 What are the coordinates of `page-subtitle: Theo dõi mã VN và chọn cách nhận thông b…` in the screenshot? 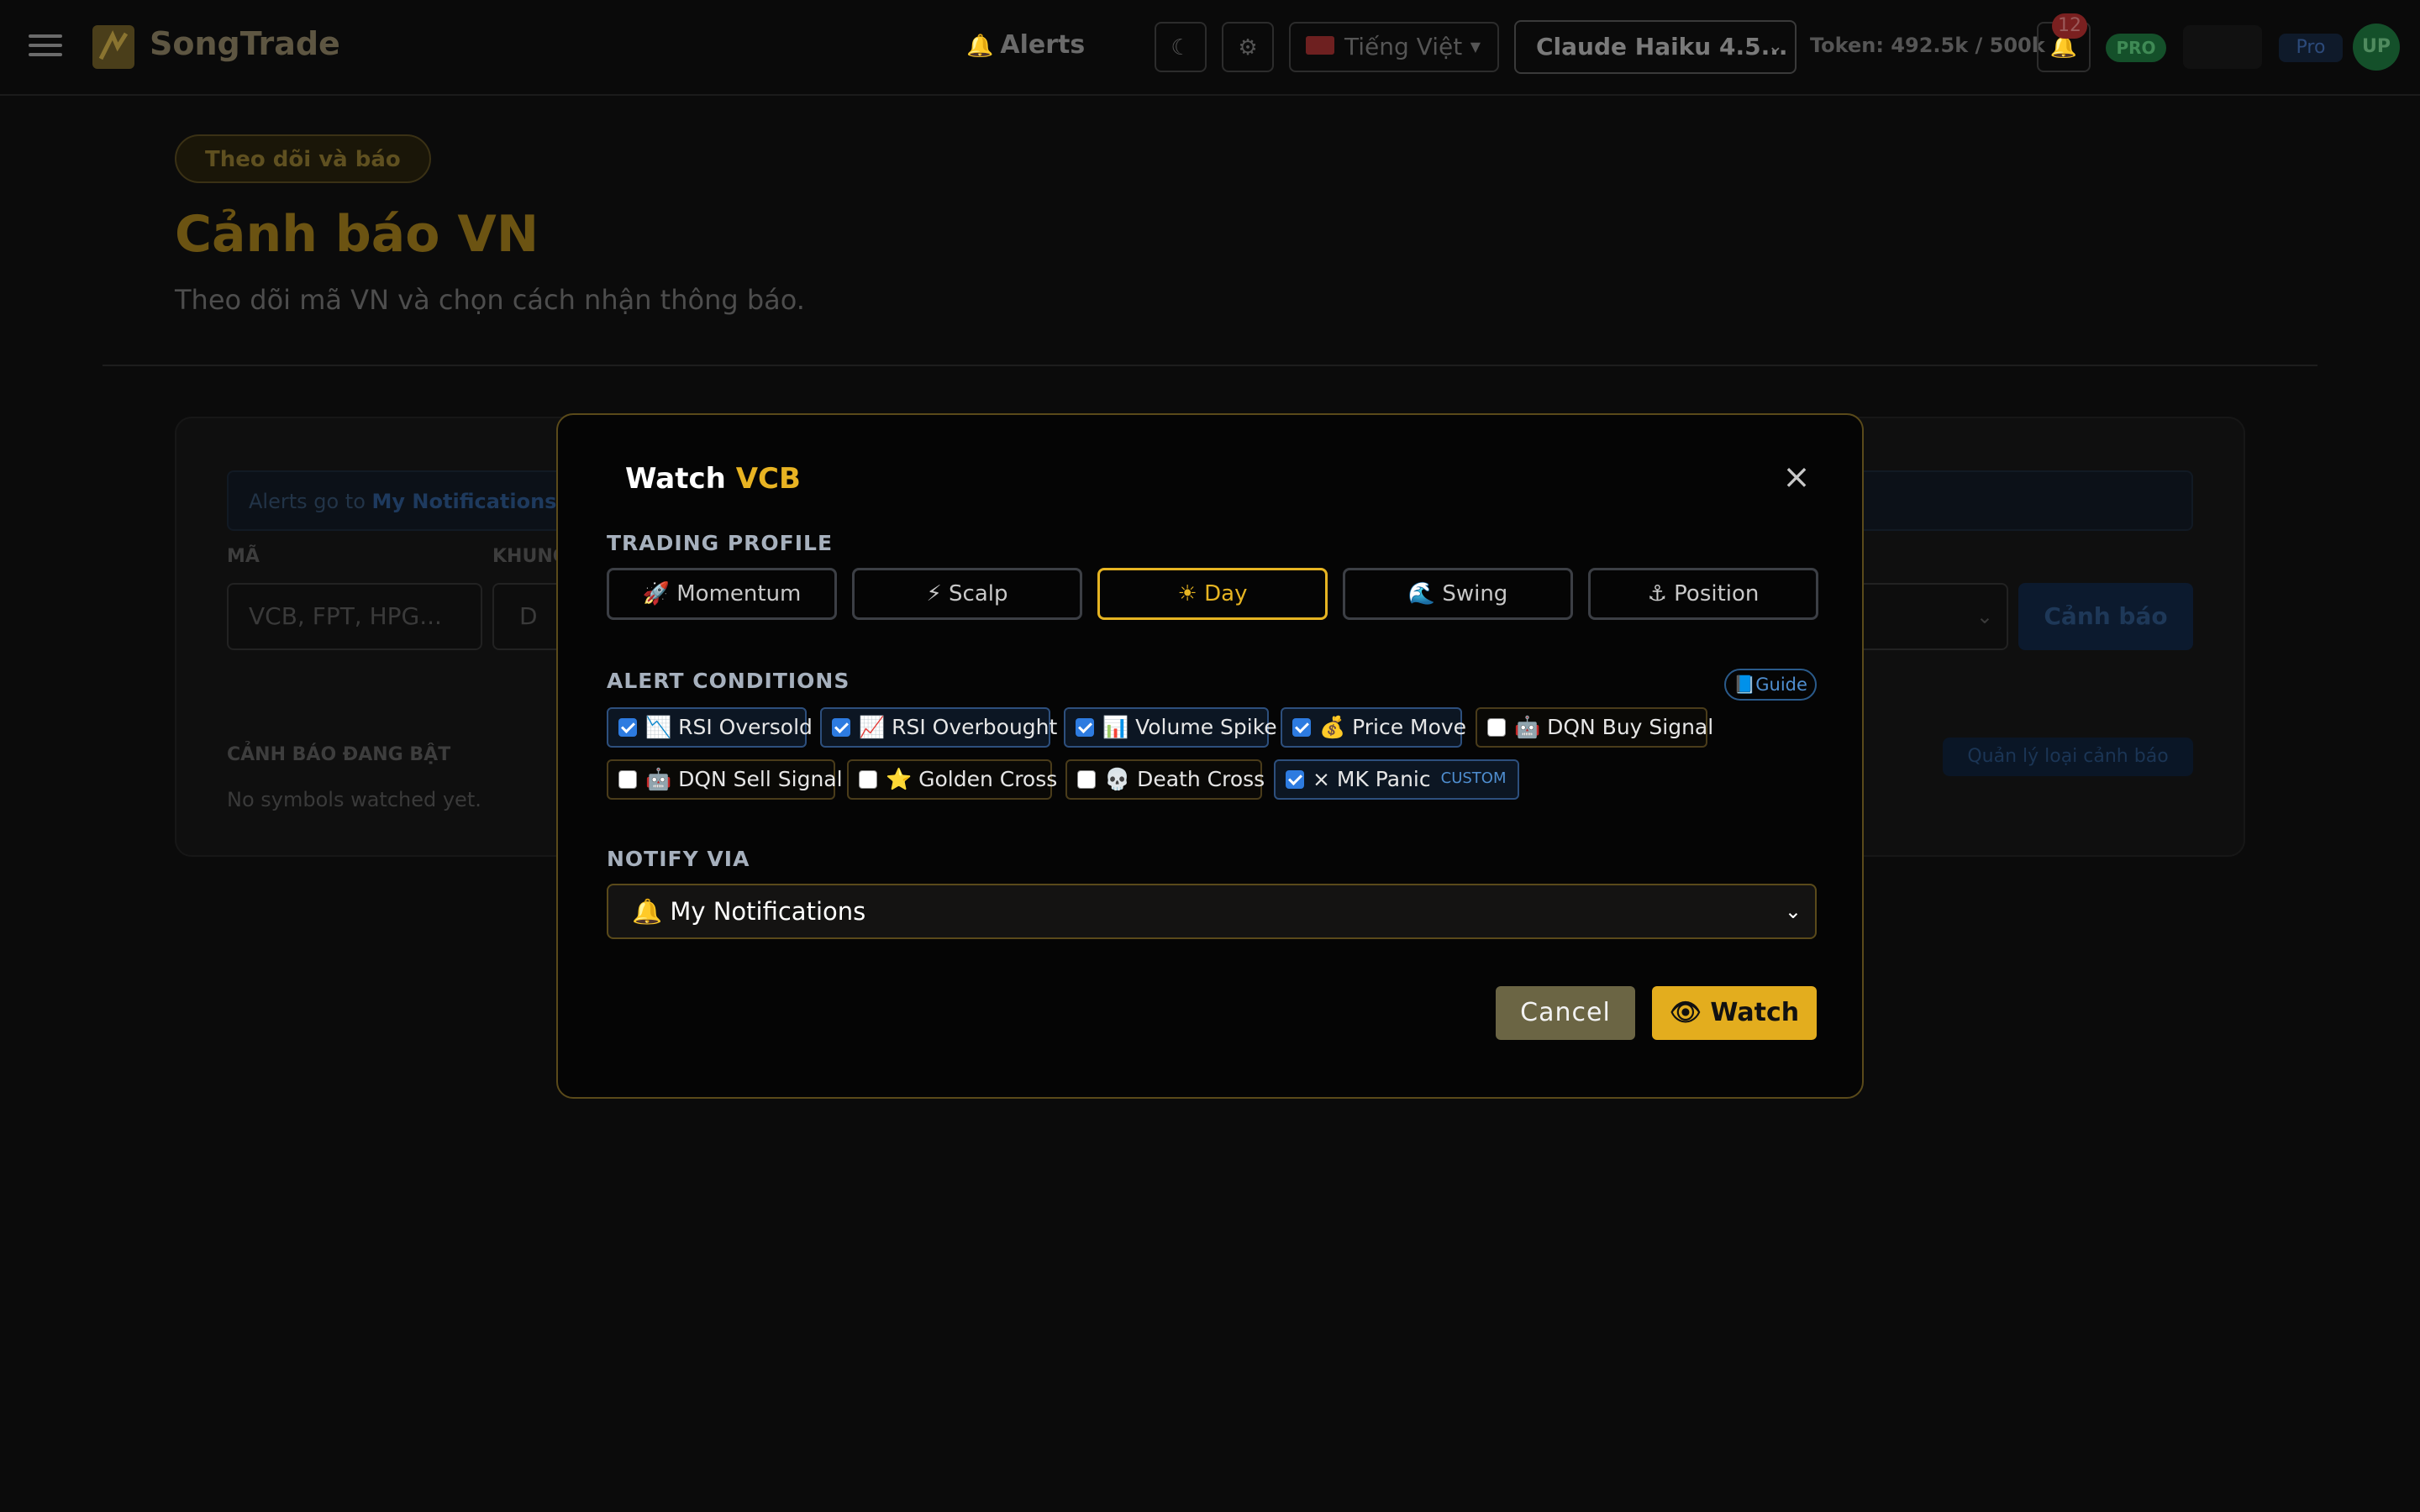 It's located at (490, 300).